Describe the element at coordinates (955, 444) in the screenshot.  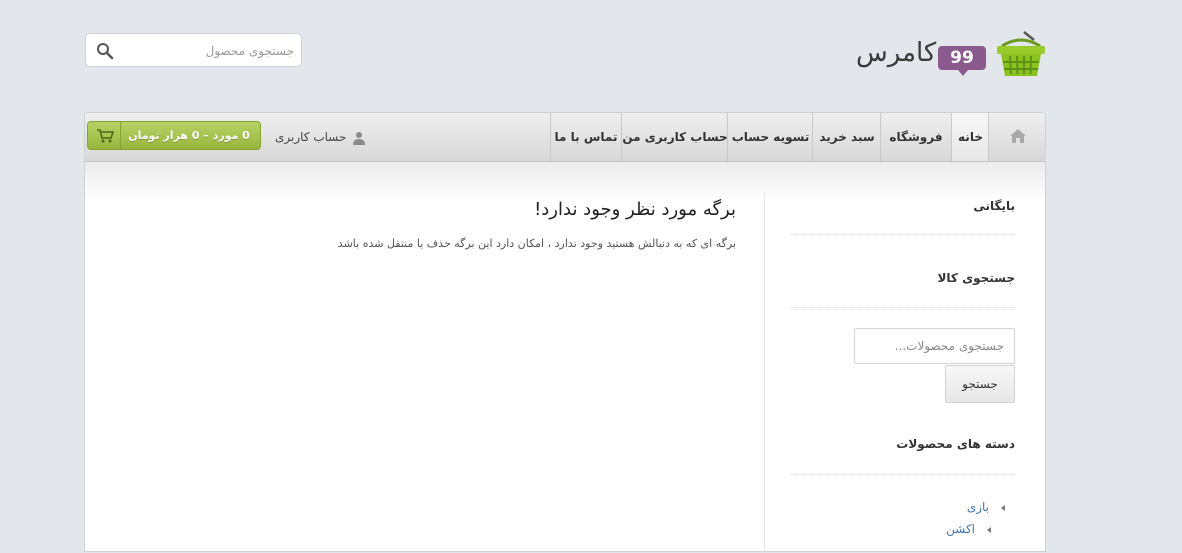
I see `widget-title-categories: دسته های محصولات` at that location.